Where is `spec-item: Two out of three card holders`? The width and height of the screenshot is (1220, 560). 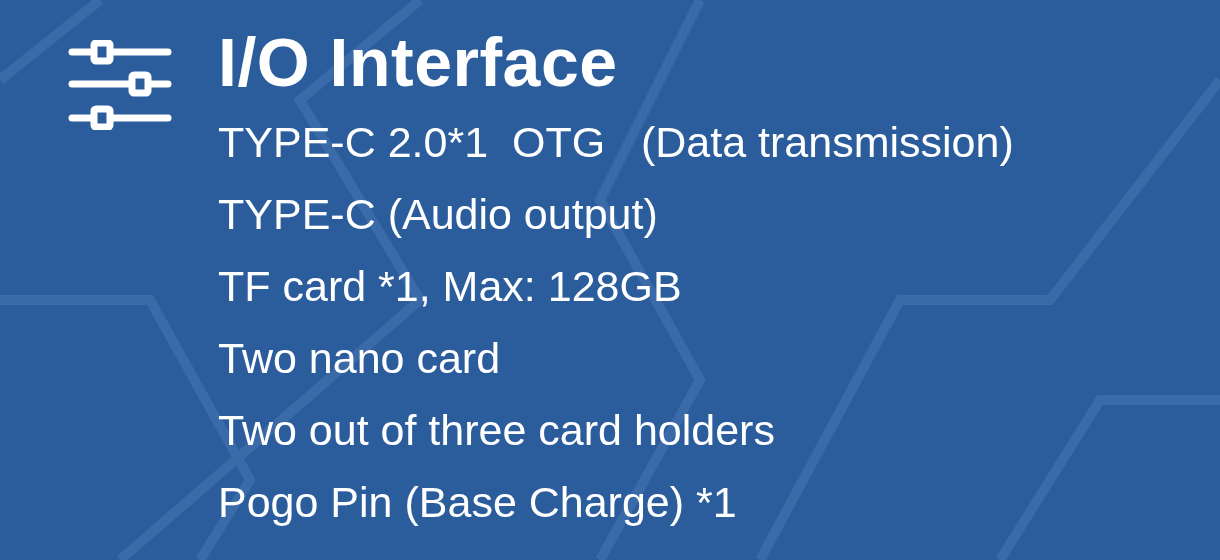
spec-item: Two out of three card holders is located at coordinates (497, 430).